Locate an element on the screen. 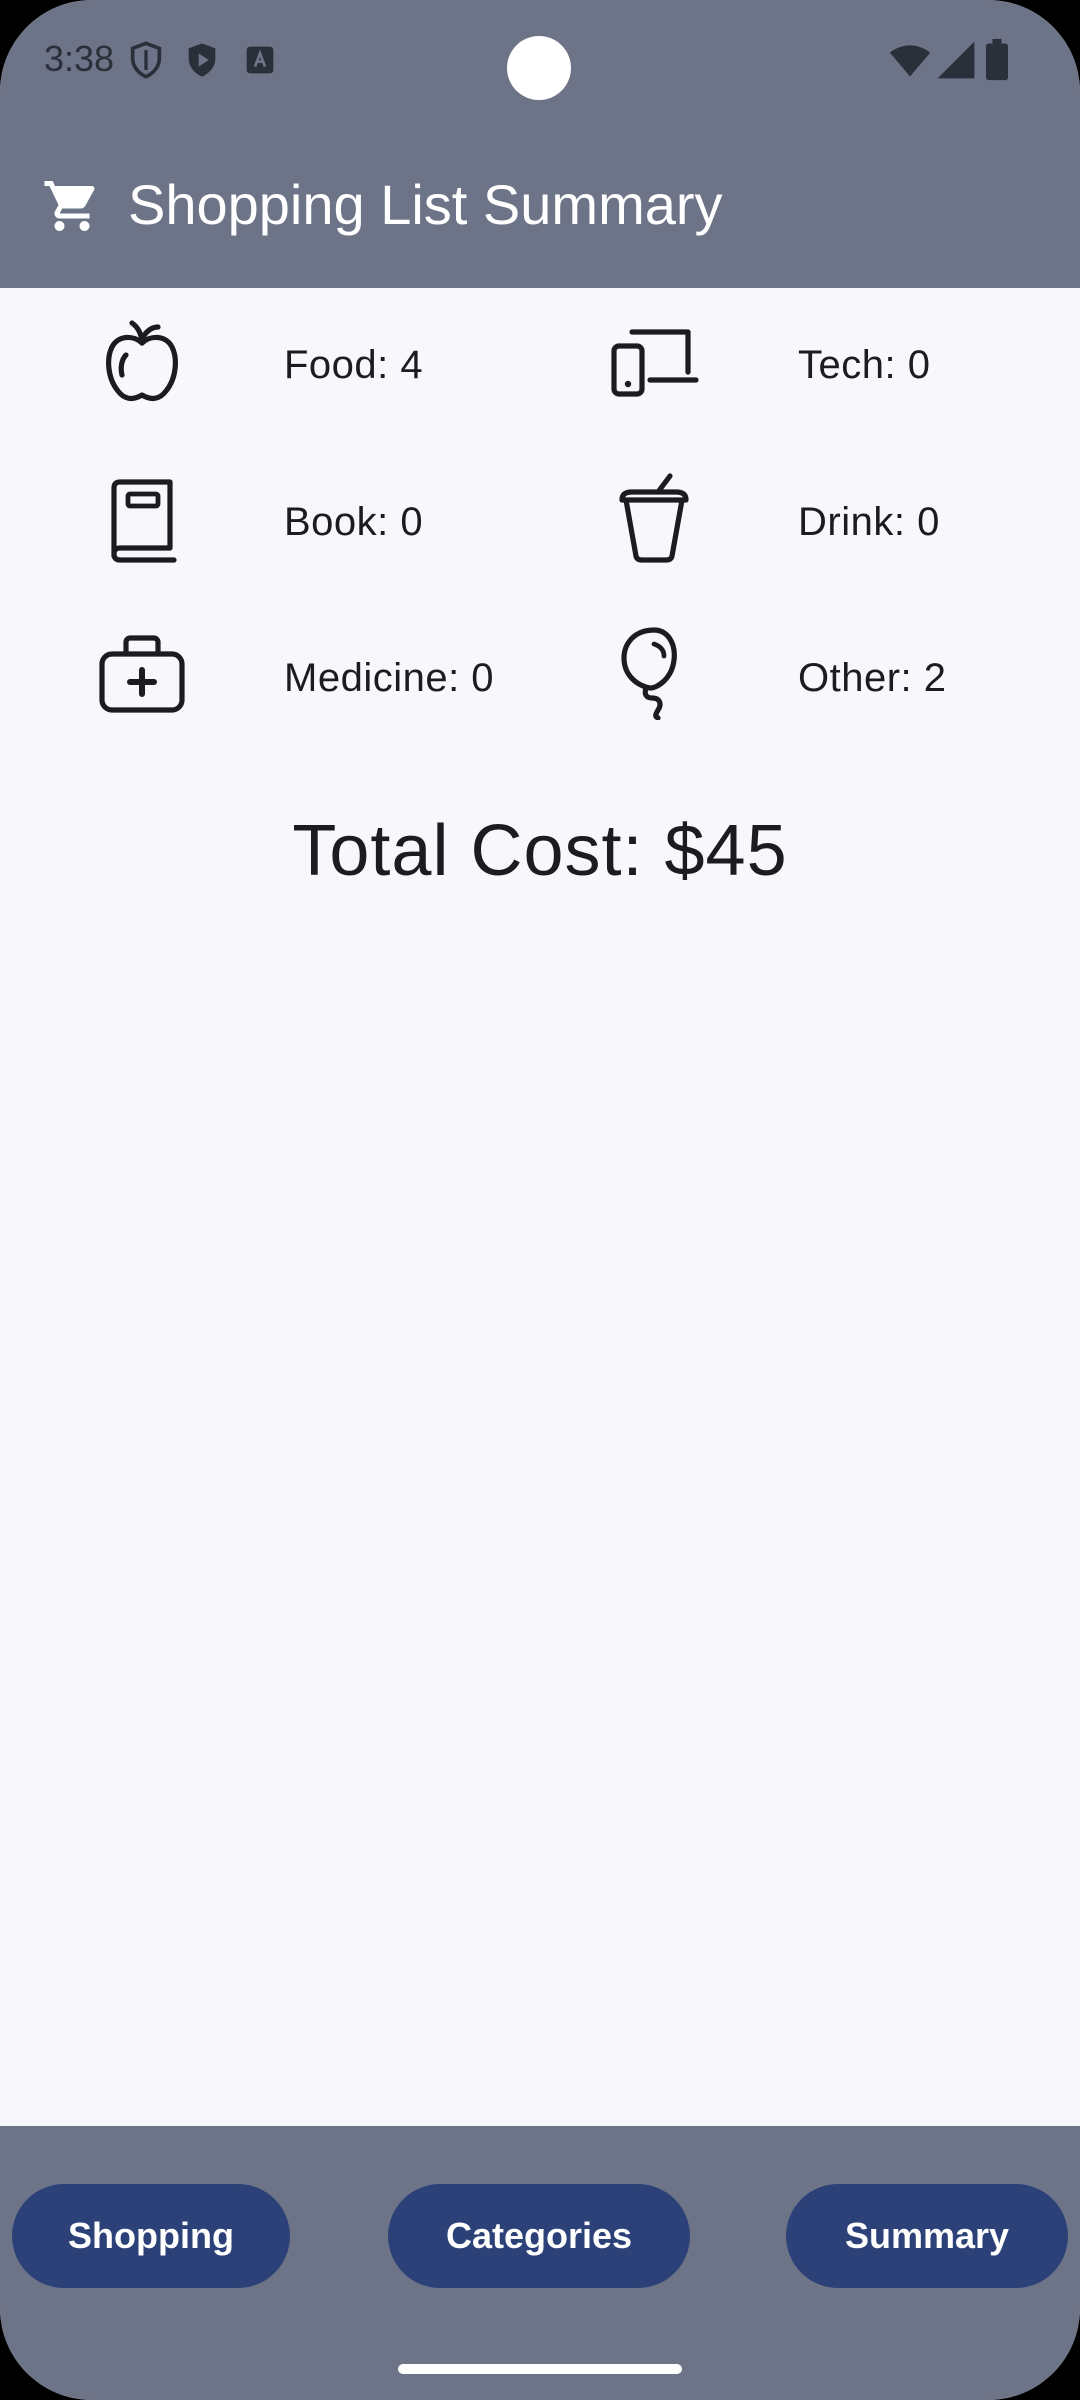 The width and height of the screenshot is (1080, 2400). page-title: Shopping List Summary is located at coordinates (425, 204).